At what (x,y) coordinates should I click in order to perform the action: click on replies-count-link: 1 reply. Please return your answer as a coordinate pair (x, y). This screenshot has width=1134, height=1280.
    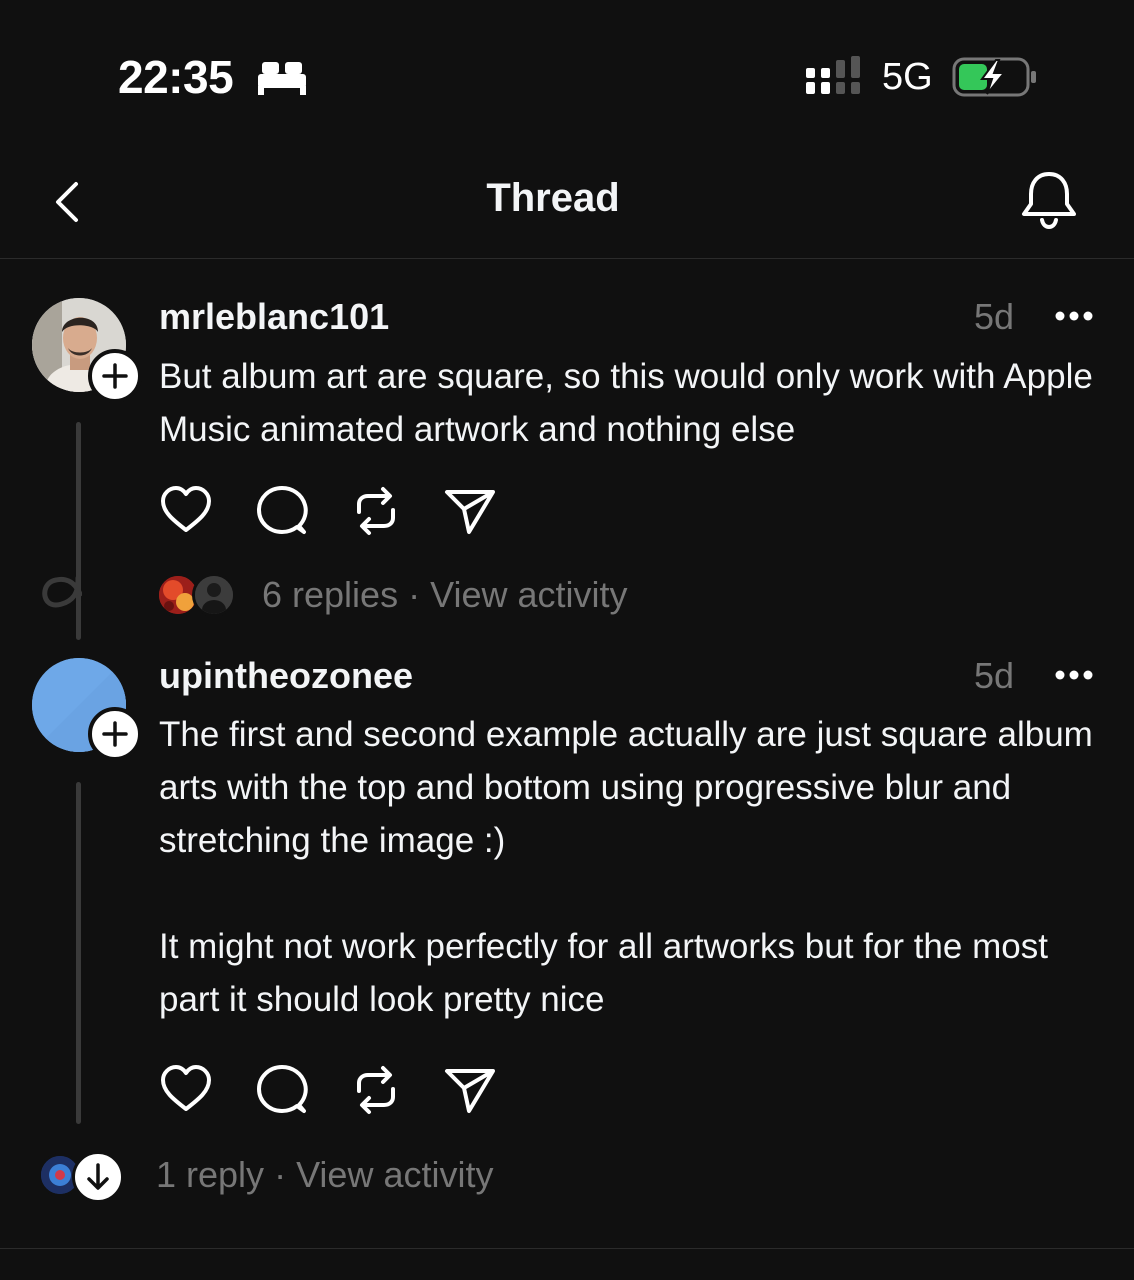
    Looking at the image, I should click on (210, 1174).